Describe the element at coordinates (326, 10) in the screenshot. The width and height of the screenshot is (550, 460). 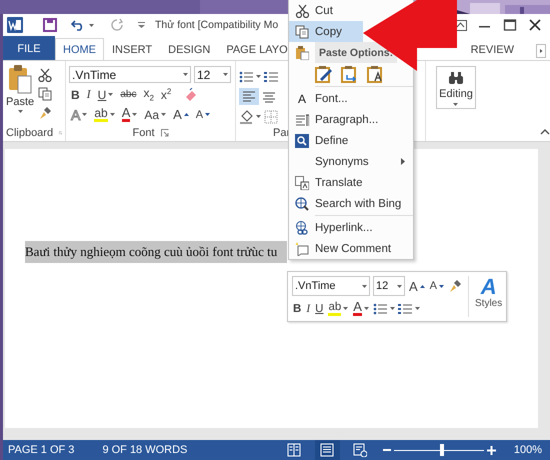
I see `menu-item: Cut` at that location.